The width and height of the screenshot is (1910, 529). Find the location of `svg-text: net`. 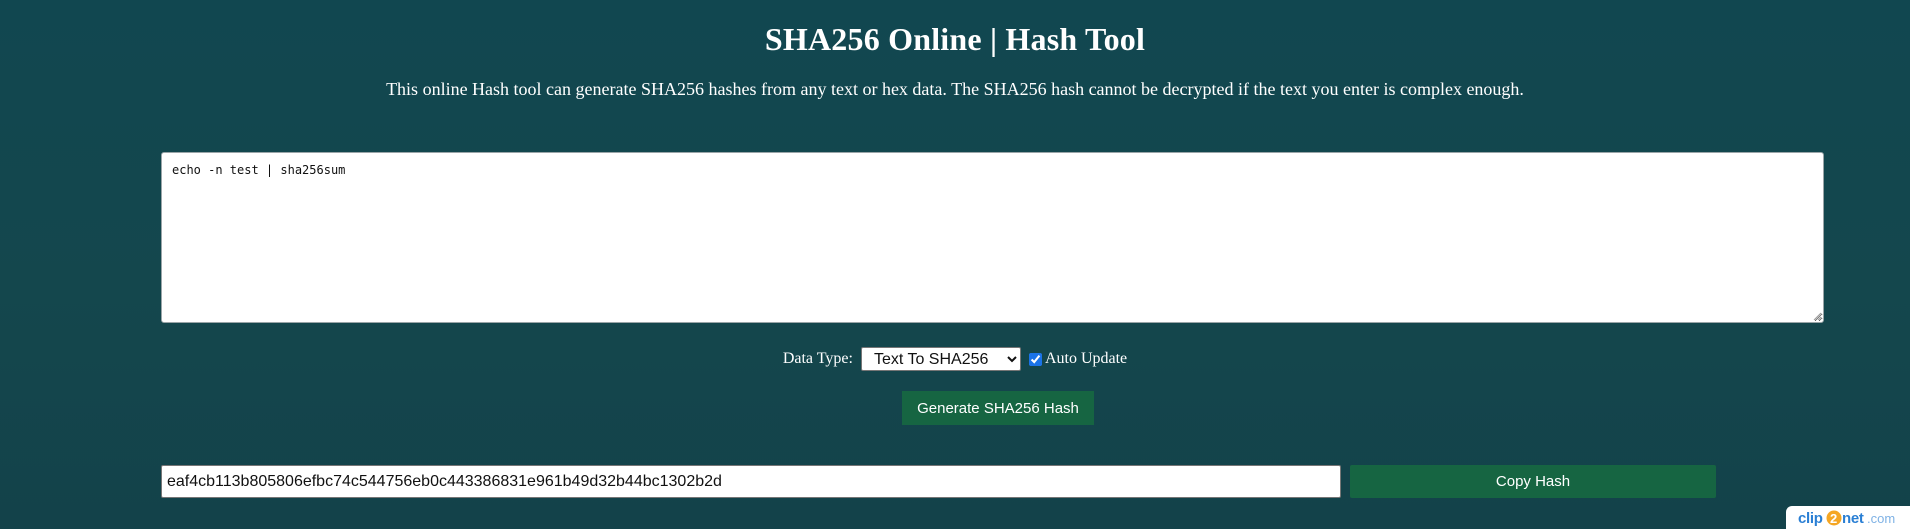

svg-text: net is located at coordinates (1853, 518).